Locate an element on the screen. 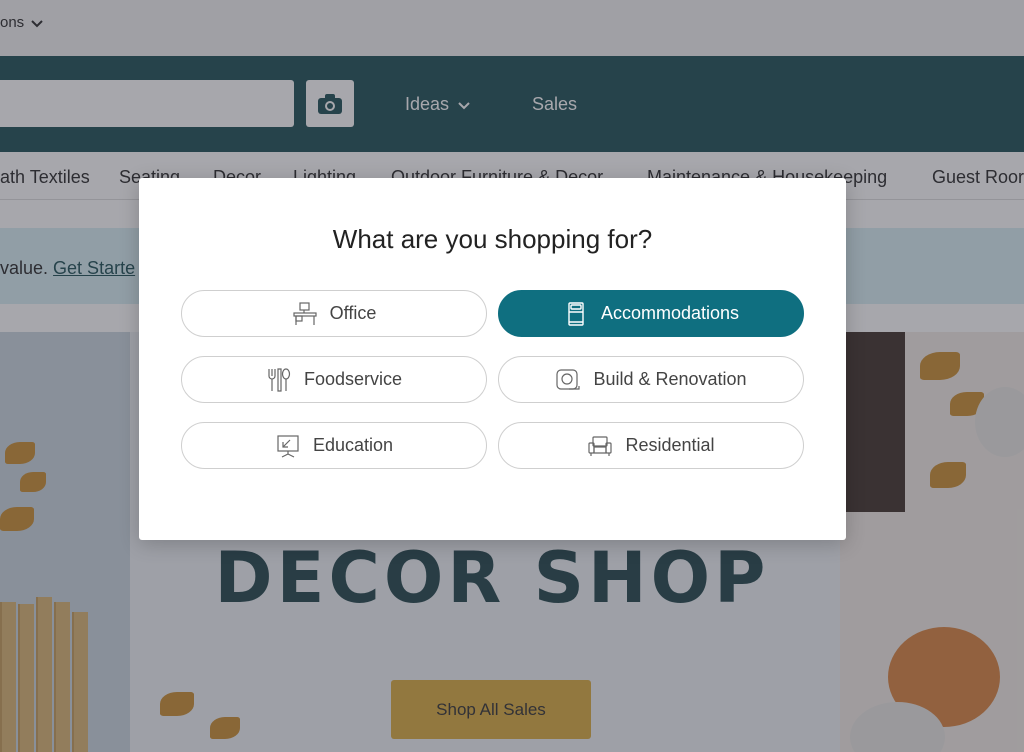  option-label: Education is located at coordinates (353, 445).